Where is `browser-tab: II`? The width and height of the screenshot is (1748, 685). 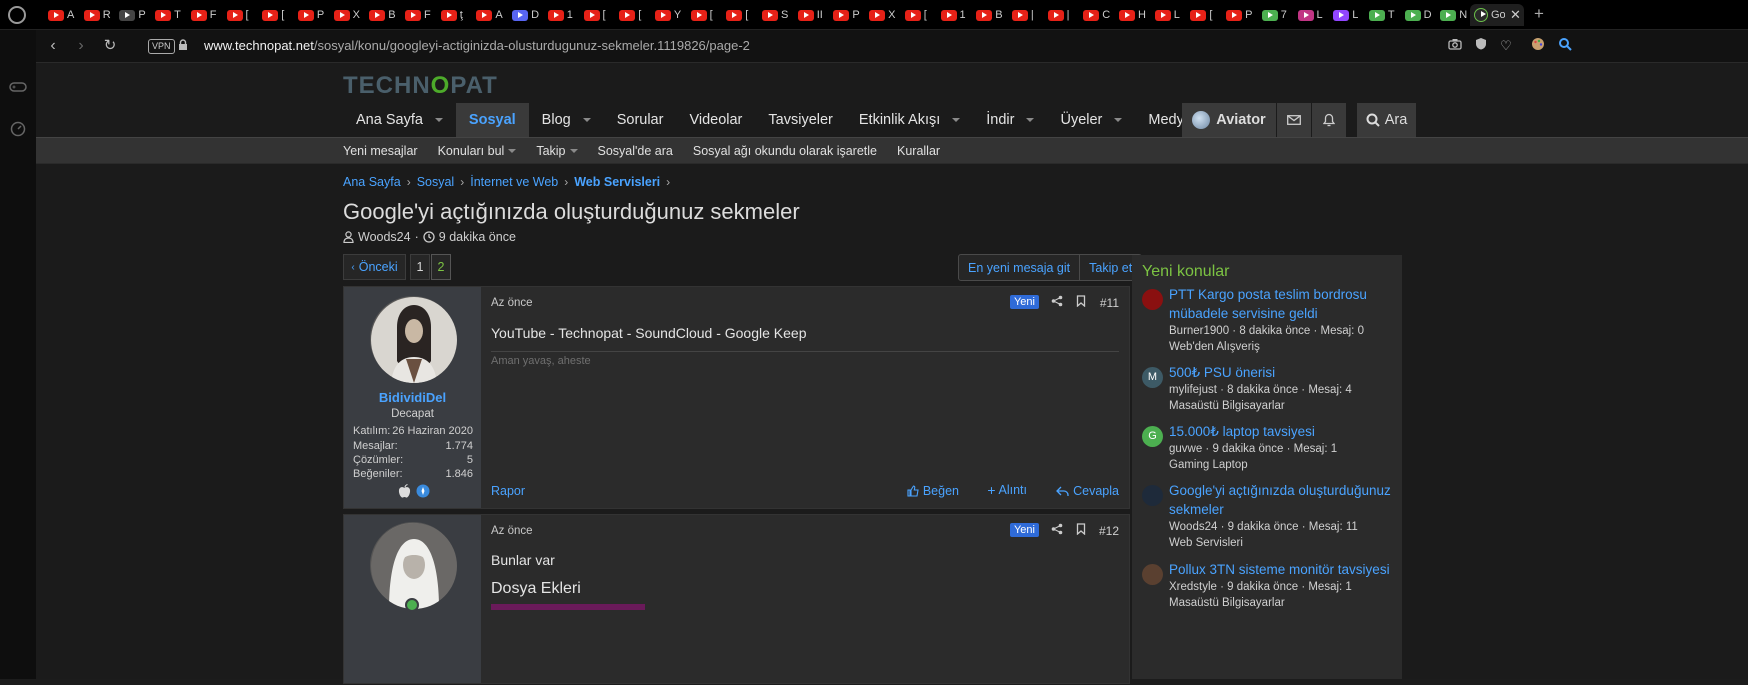 browser-tab: II is located at coordinates (812, 15).